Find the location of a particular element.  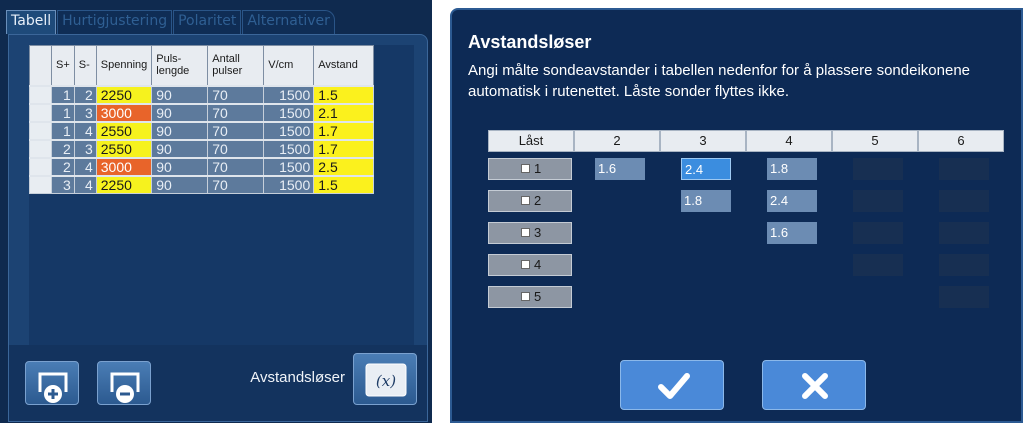

table-row: 3 4 2250 90 70 1500 1.5 is located at coordinates (202, 184).